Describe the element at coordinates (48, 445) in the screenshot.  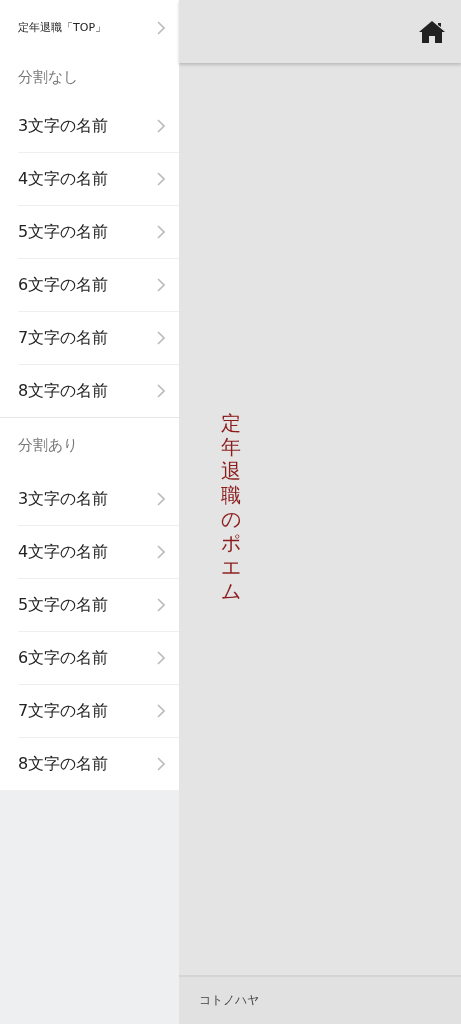
I see `section-heading: 分割あり` at that location.